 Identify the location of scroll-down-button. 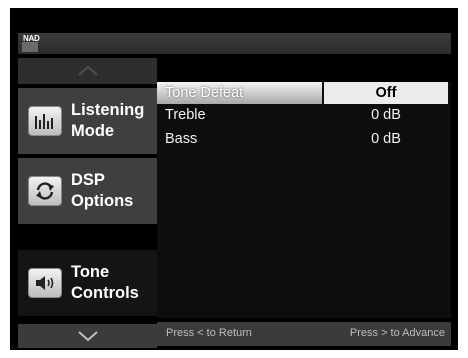
(87, 336).